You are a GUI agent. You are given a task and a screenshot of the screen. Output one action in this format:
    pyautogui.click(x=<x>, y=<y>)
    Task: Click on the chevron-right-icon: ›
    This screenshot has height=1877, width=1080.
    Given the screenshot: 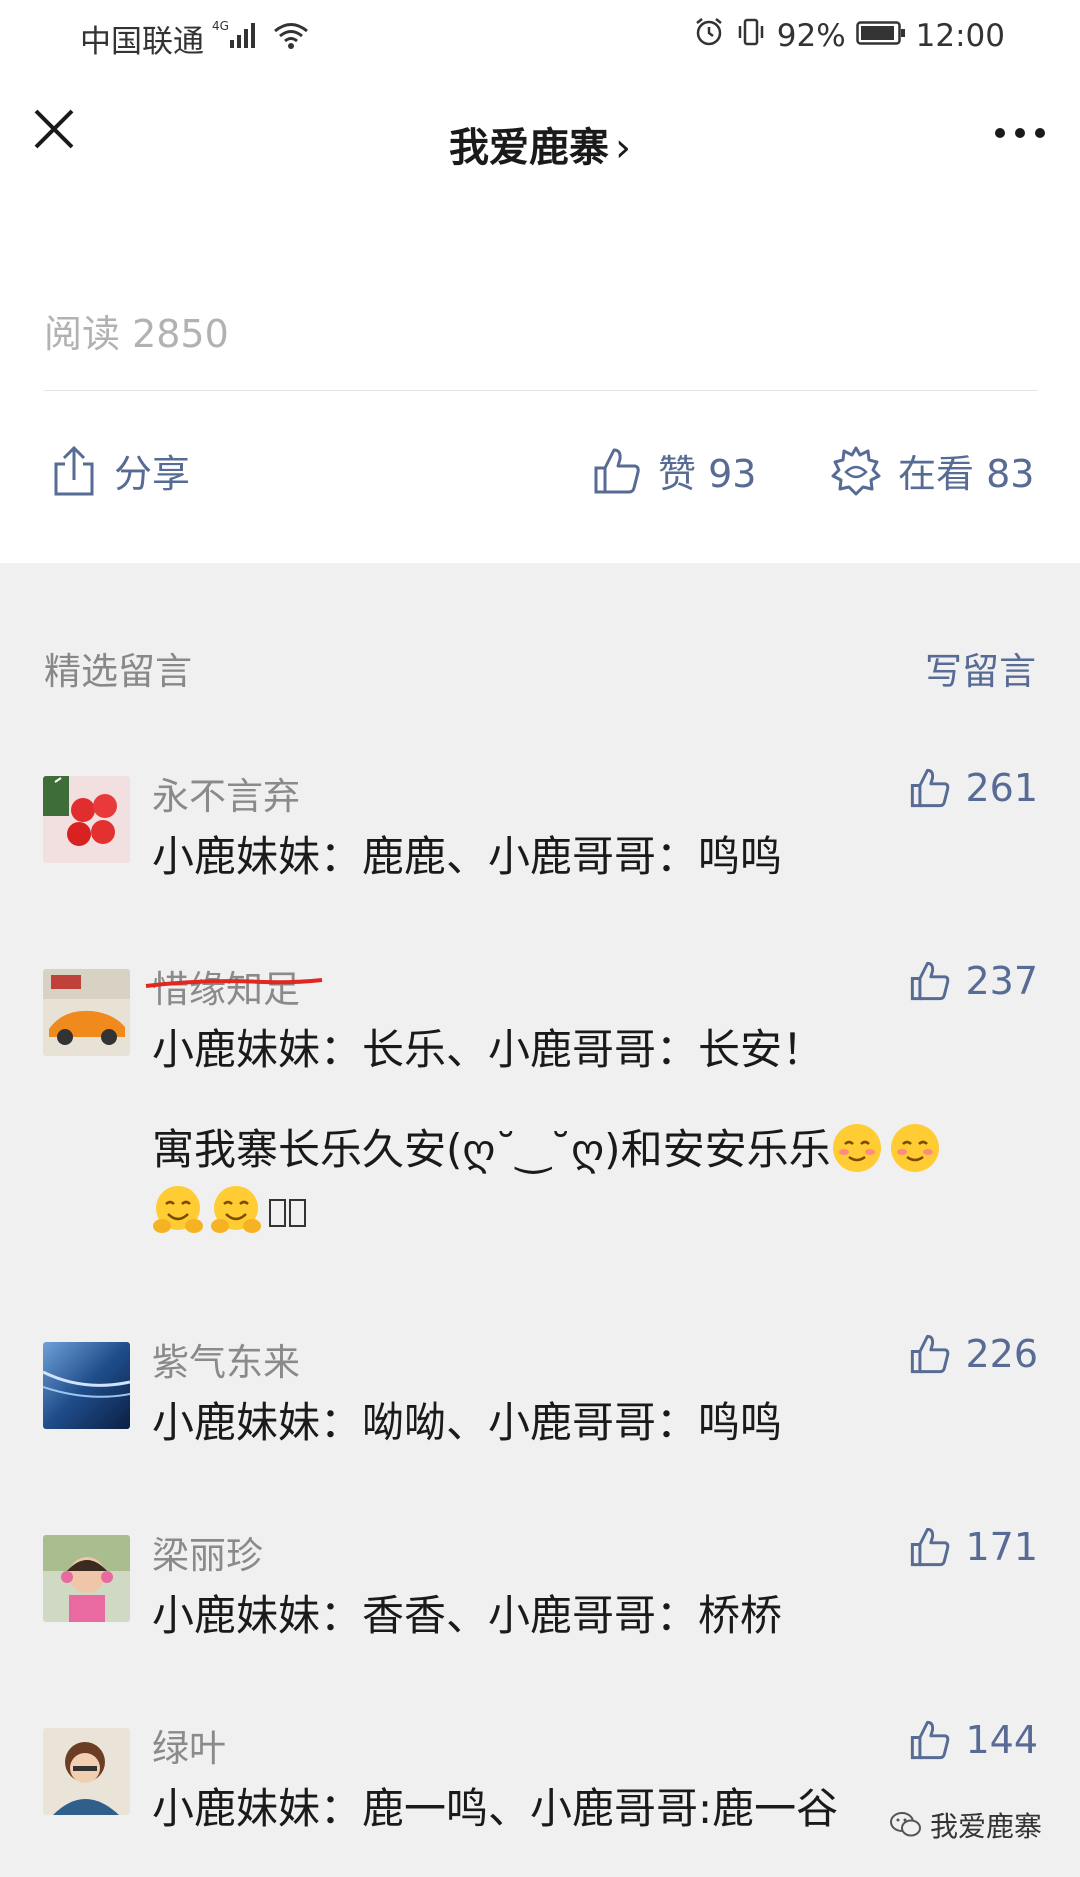 What is the action you would take?
    pyautogui.click(x=623, y=148)
    